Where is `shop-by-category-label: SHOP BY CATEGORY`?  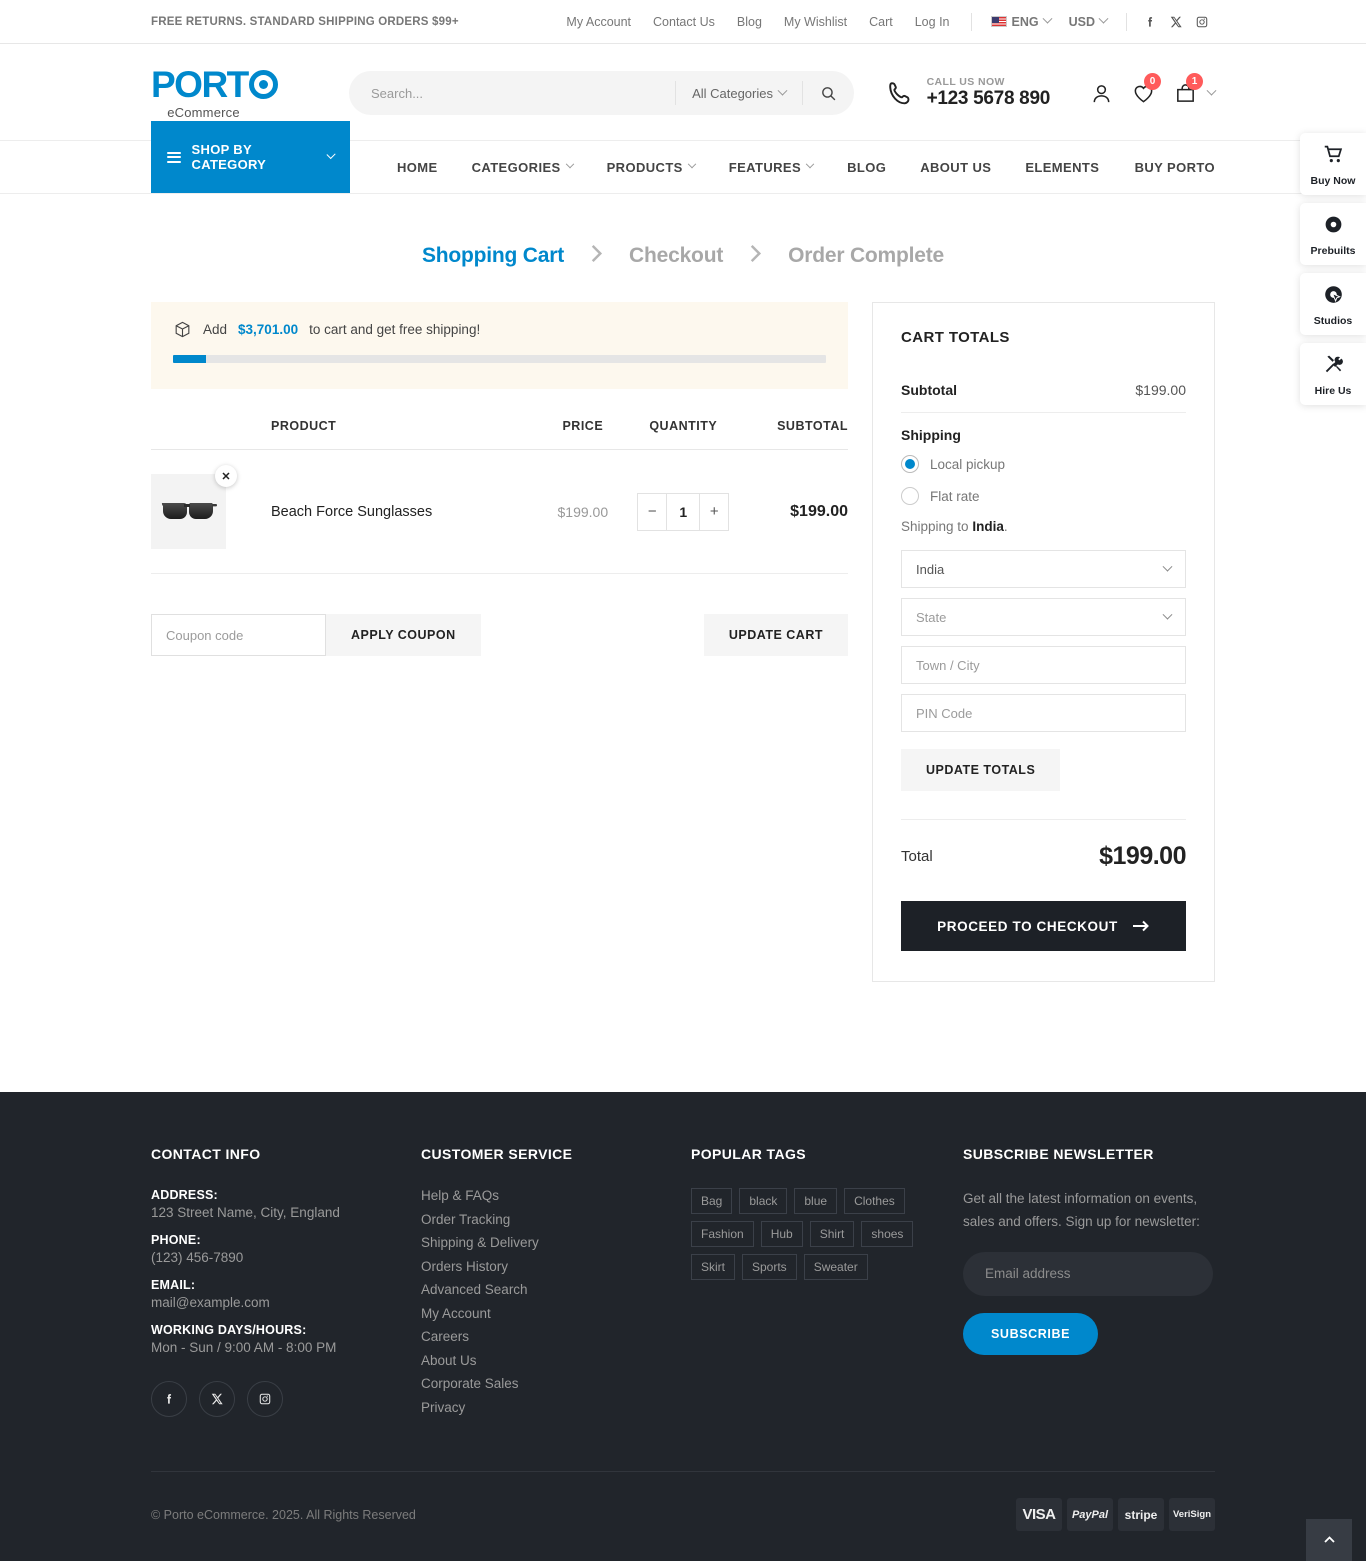 shop-by-category-label: SHOP BY CATEGORY is located at coordinates (229, 157).